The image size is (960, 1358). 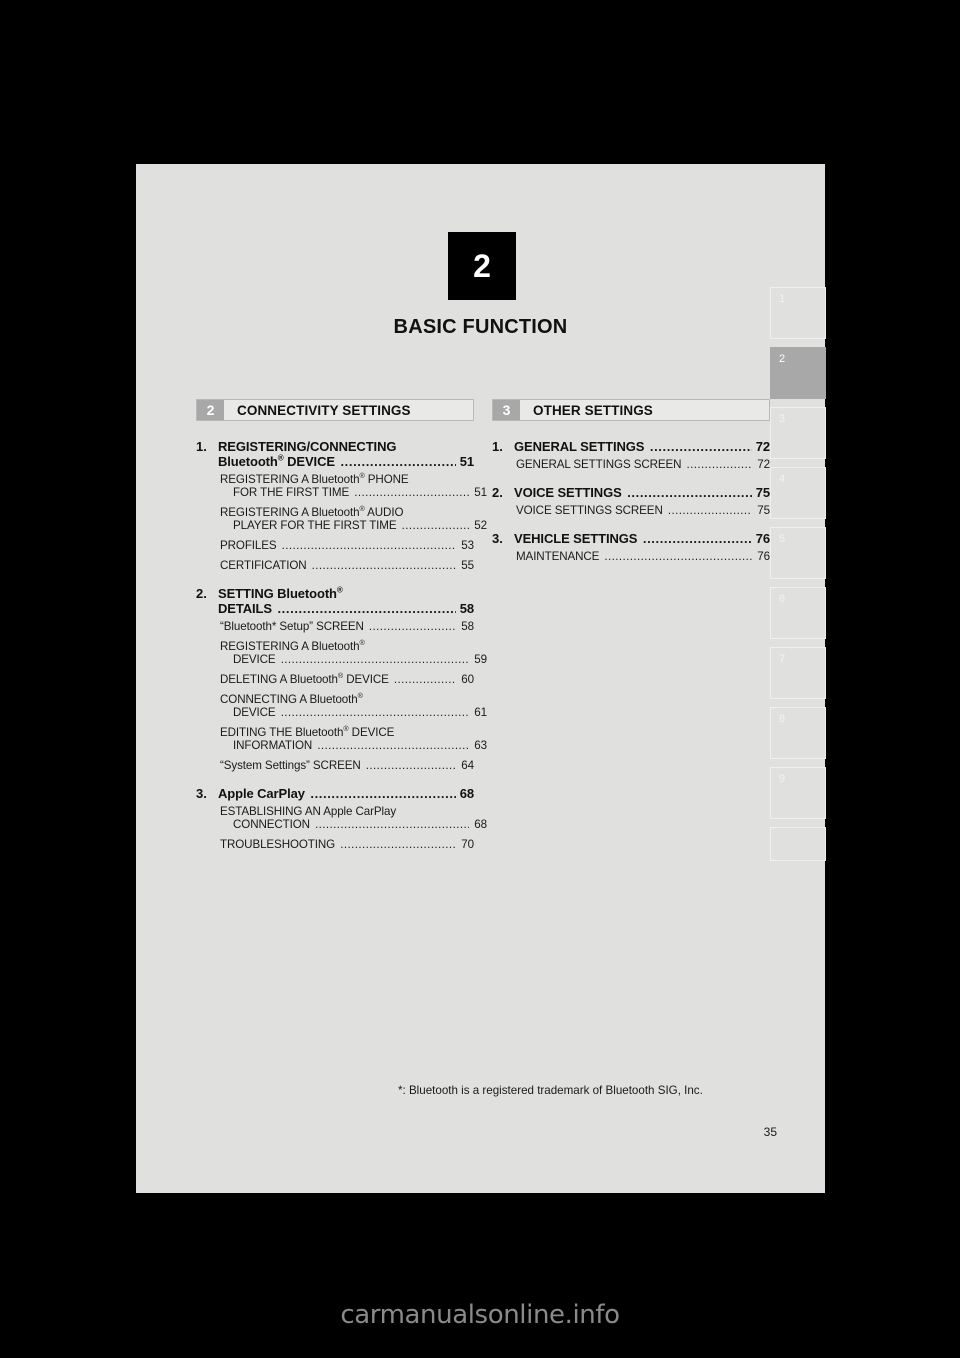 What do you see at coordinates (591, 510) in the screenshot?
I see `toc-entry-text-line: VOICE SETTINGS SCREEN` at bounding box center [591, 510].